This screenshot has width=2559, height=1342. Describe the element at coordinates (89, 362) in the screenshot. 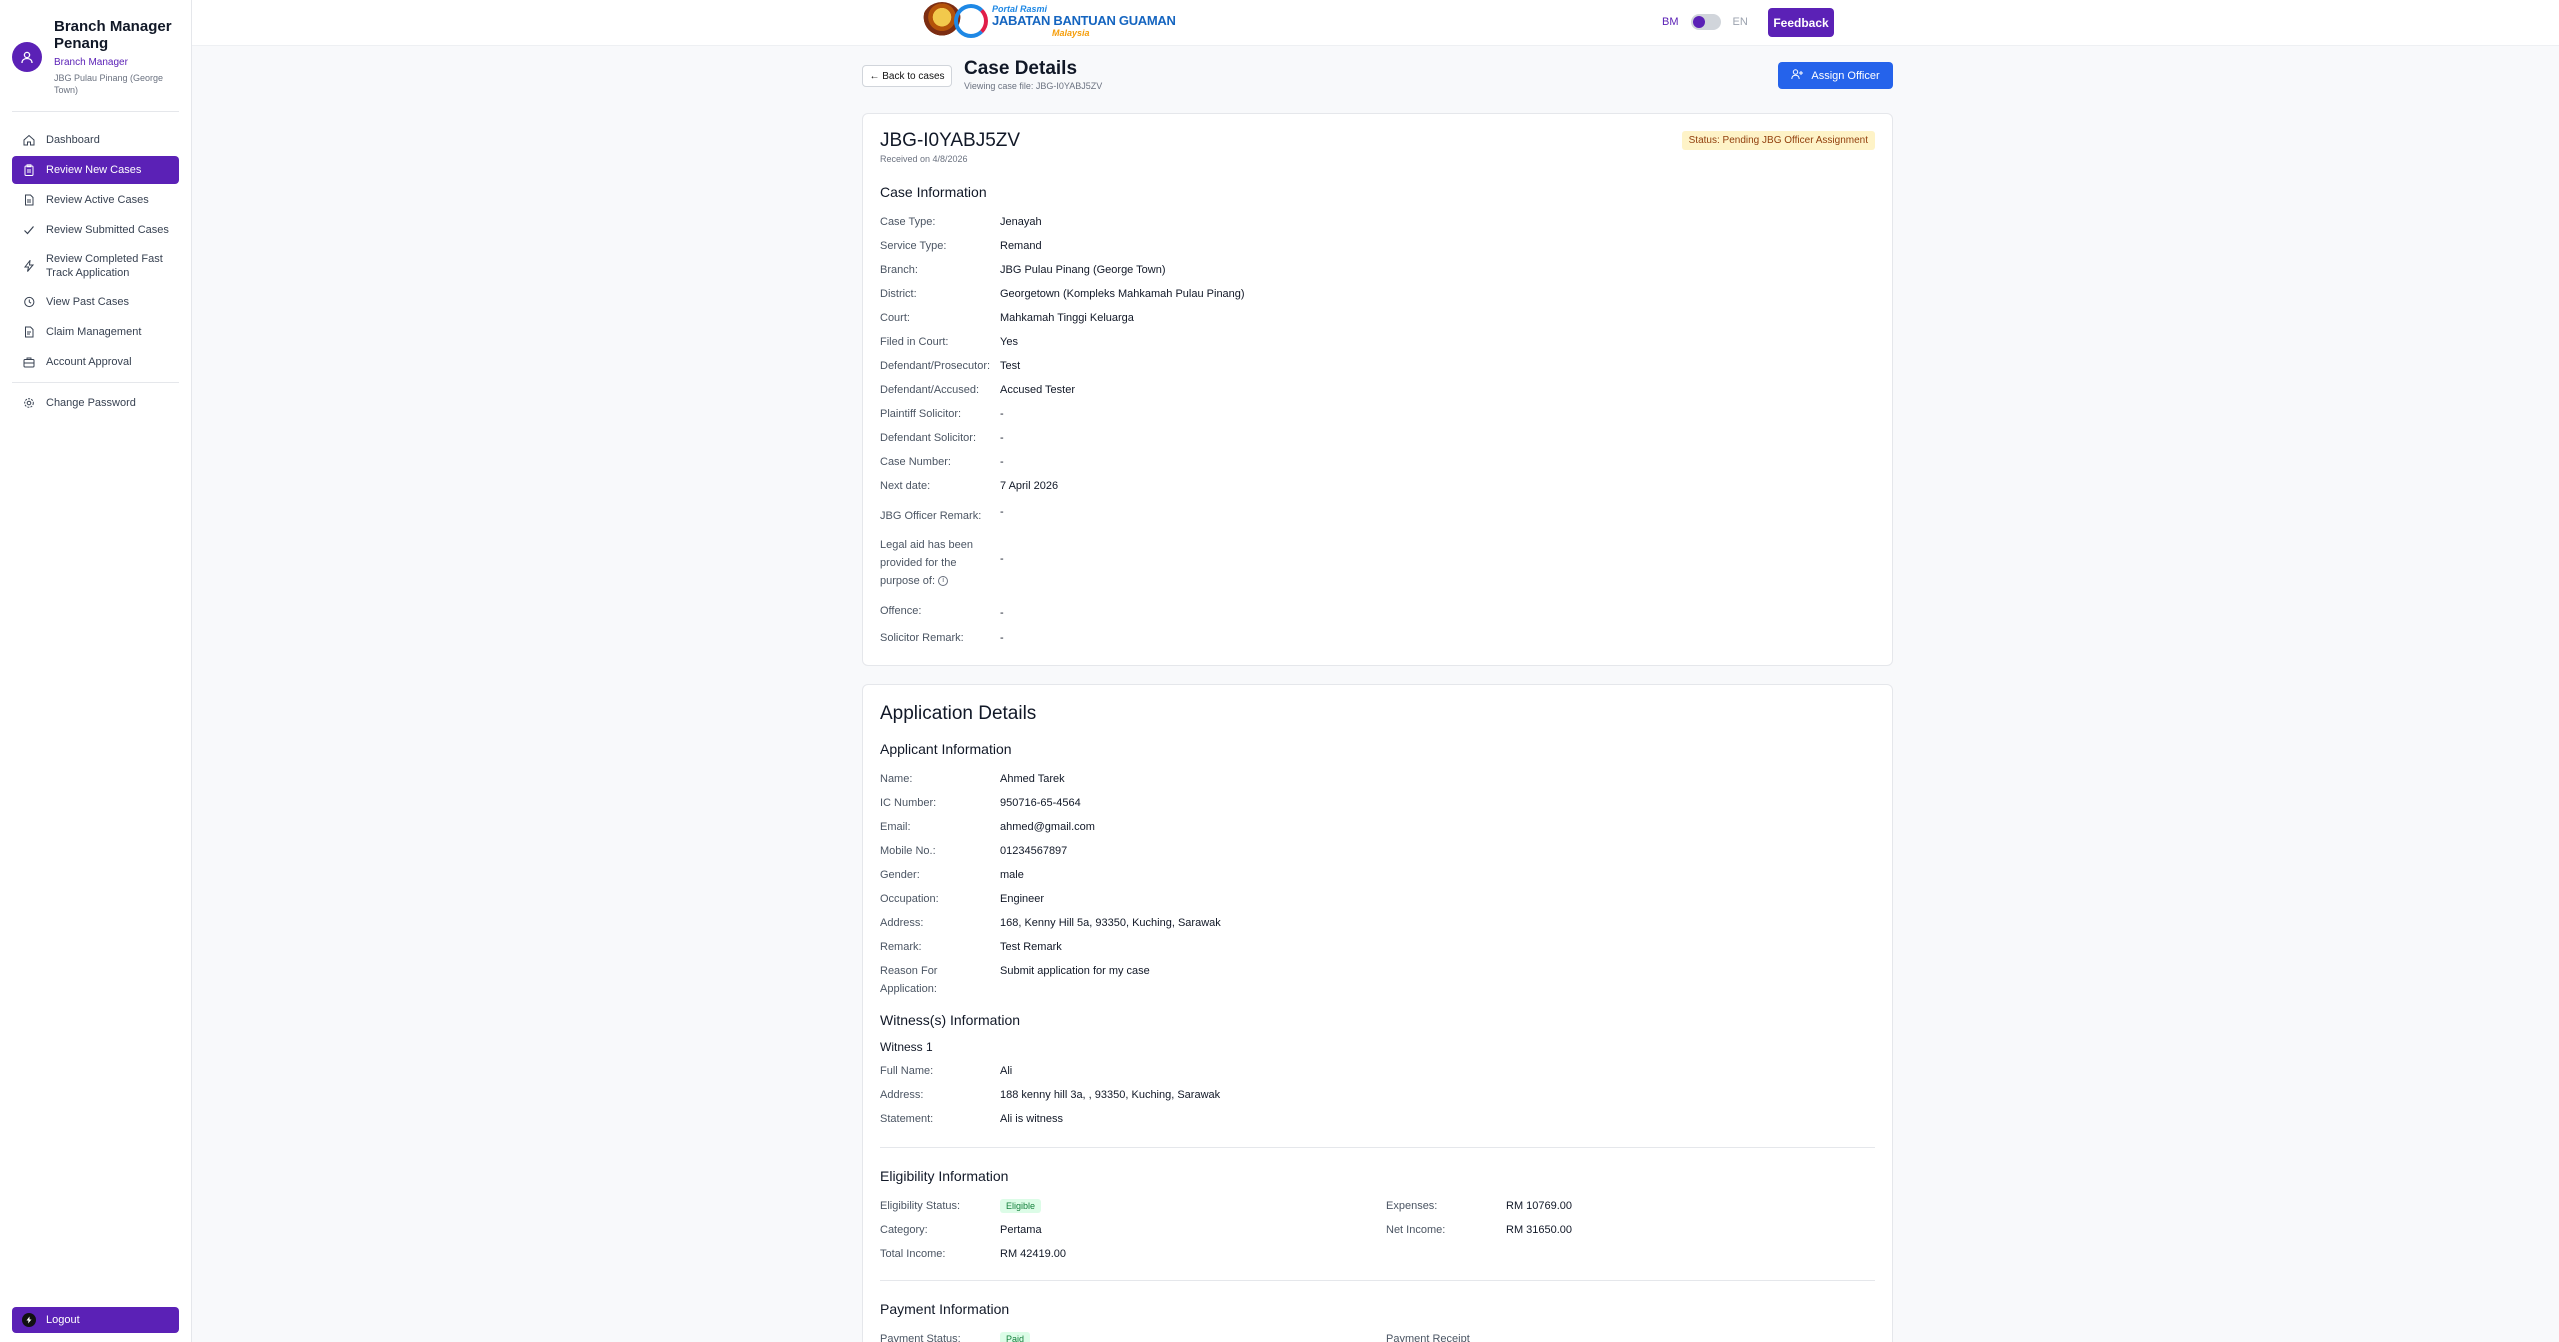

I see `sidebar-item-label: Account Approval` at that location.